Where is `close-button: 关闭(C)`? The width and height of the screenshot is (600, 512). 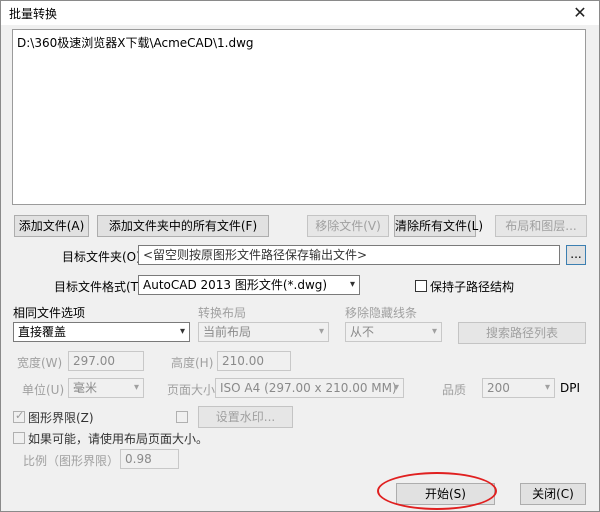
close-button: 关闭(C) is located at coordinates (553, 494).